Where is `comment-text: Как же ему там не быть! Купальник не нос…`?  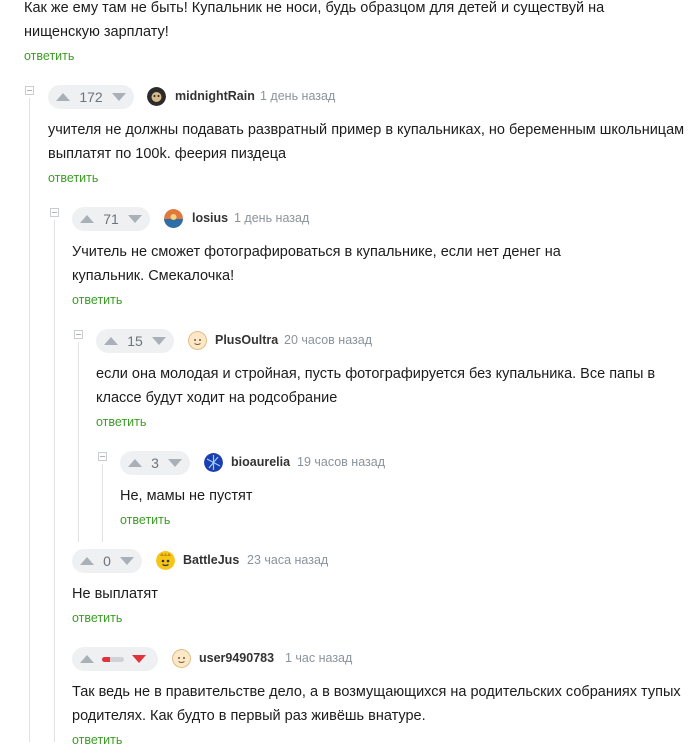 comment-text: Как же ему там не быть! Купальник не нос… is located at coordinates (314, 20).